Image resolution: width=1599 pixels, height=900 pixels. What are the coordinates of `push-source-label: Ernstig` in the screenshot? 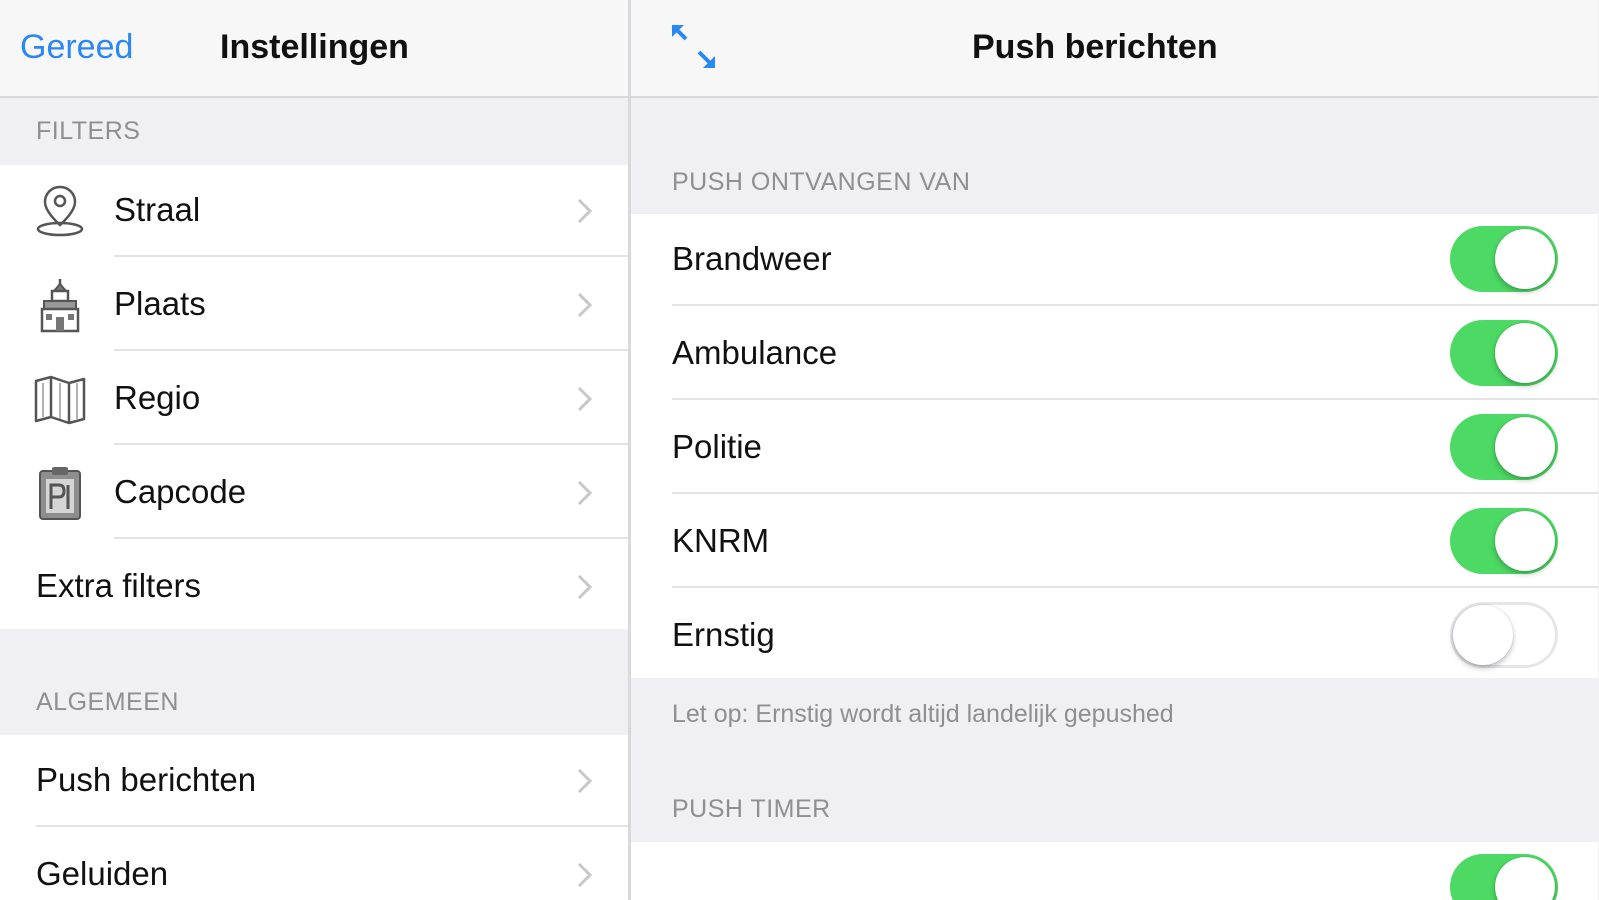 It's located at (723, 634).